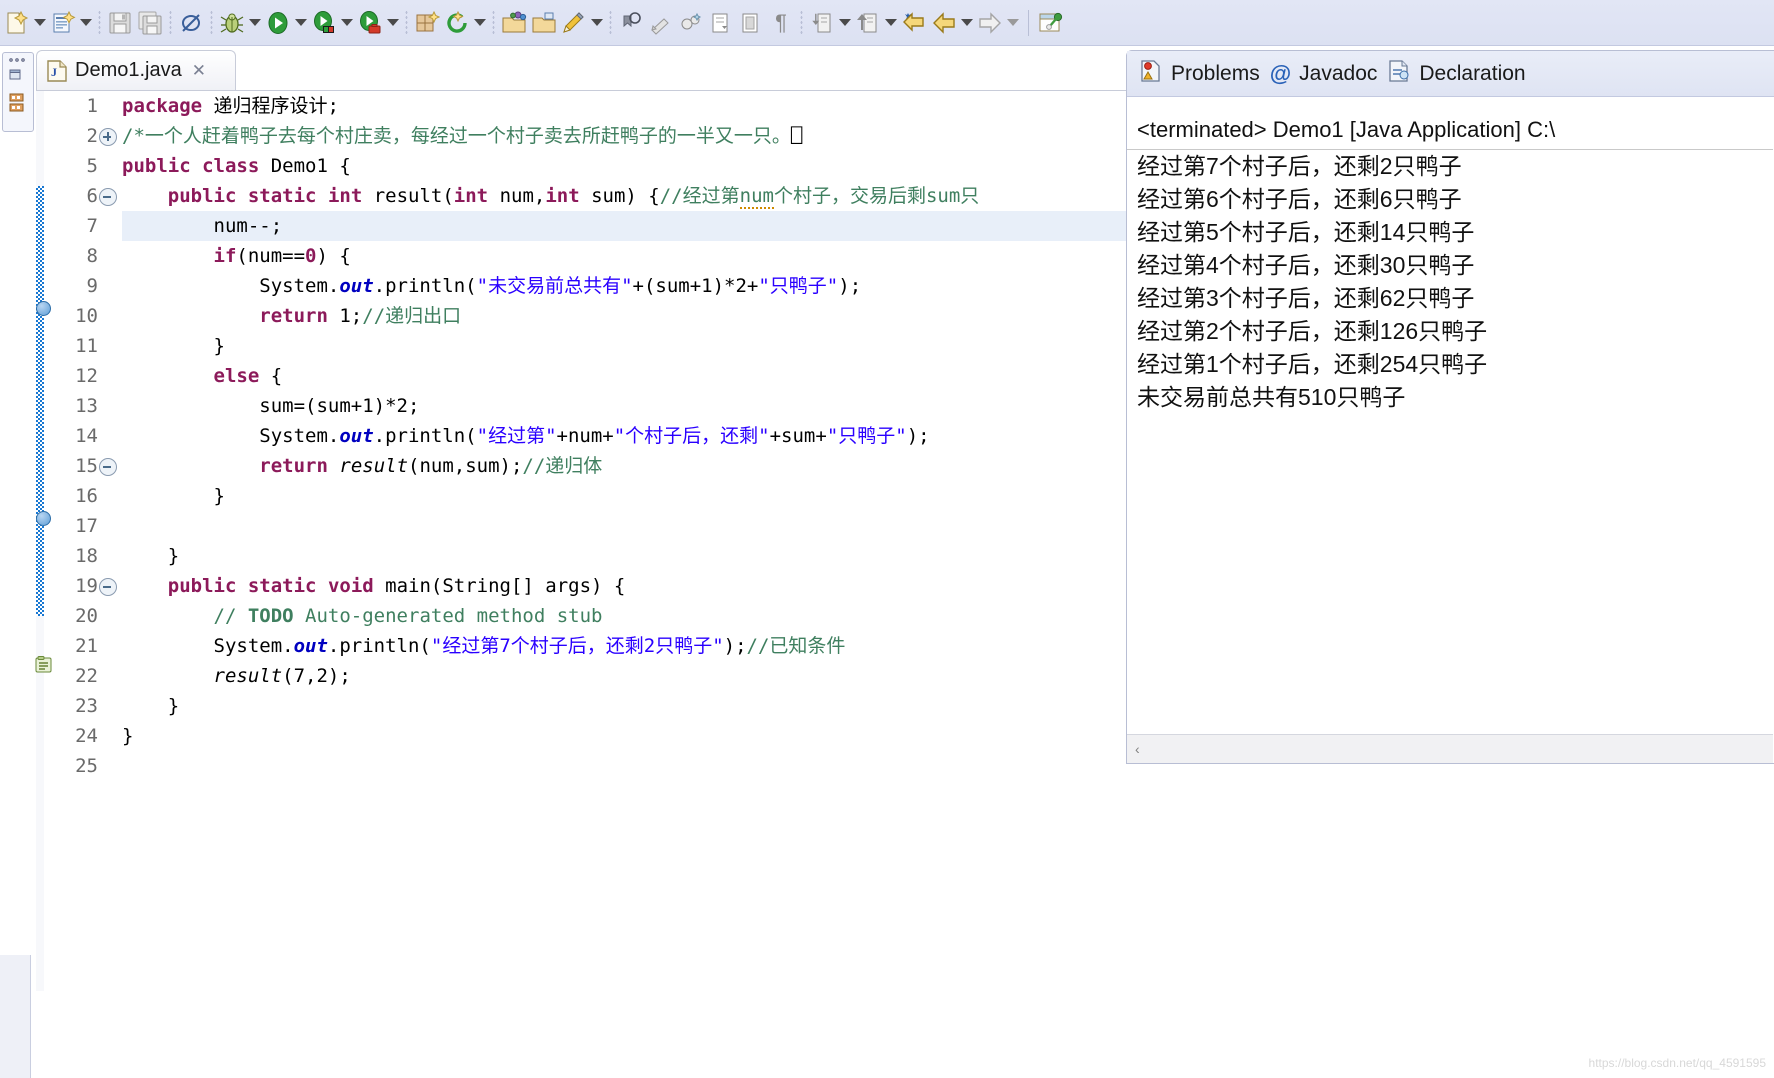  I want to click on toolbar-group-forward-history, so click(998, 23).